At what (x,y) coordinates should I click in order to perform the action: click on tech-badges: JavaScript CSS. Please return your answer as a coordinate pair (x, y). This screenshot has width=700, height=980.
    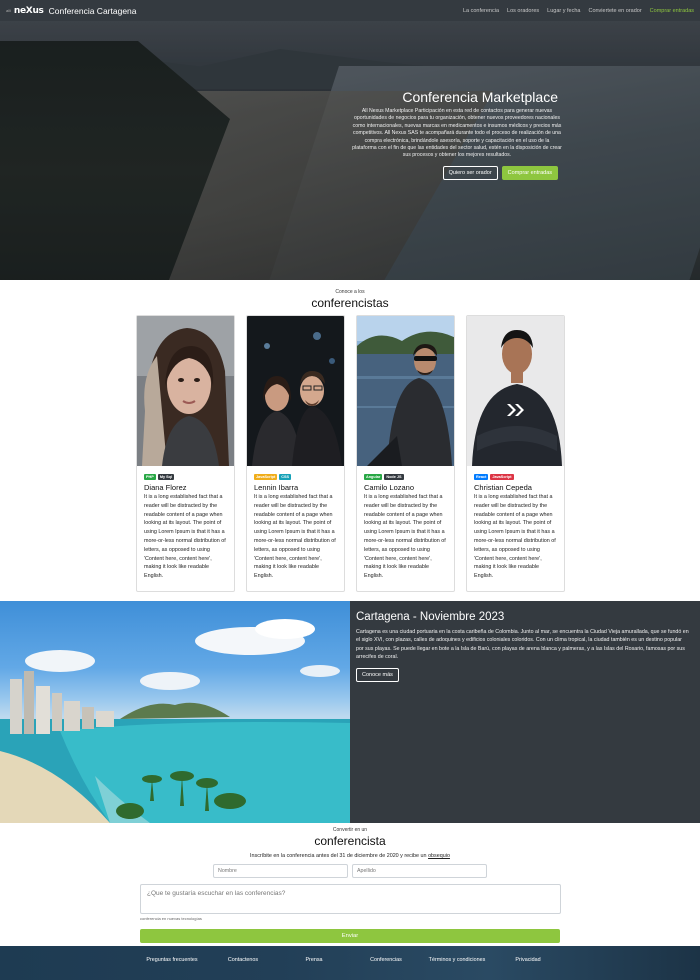
    Looking at the image, I should click on (295, 477).